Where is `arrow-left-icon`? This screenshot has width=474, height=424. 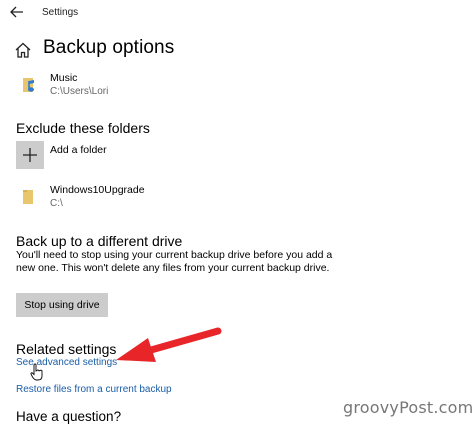 arrow-left-icon is located at coordinates (16, 12).